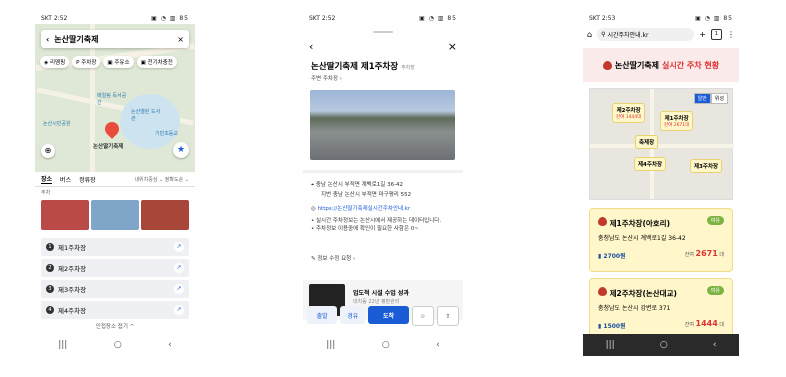  What do you see at coordinates (86, 62) in the screenshot?
I see `chip-parking: P 주차장` at bounding box center [86, 62].